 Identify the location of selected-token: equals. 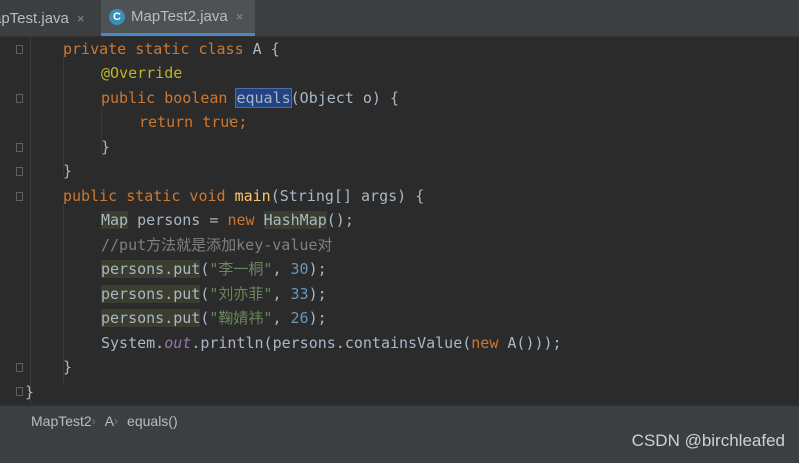
(263, 98).